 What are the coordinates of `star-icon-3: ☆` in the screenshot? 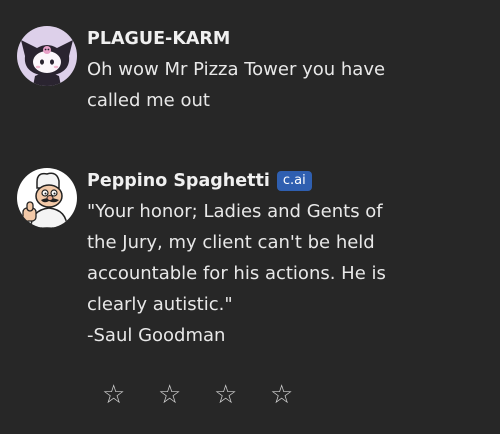 It's located at (242, 395).